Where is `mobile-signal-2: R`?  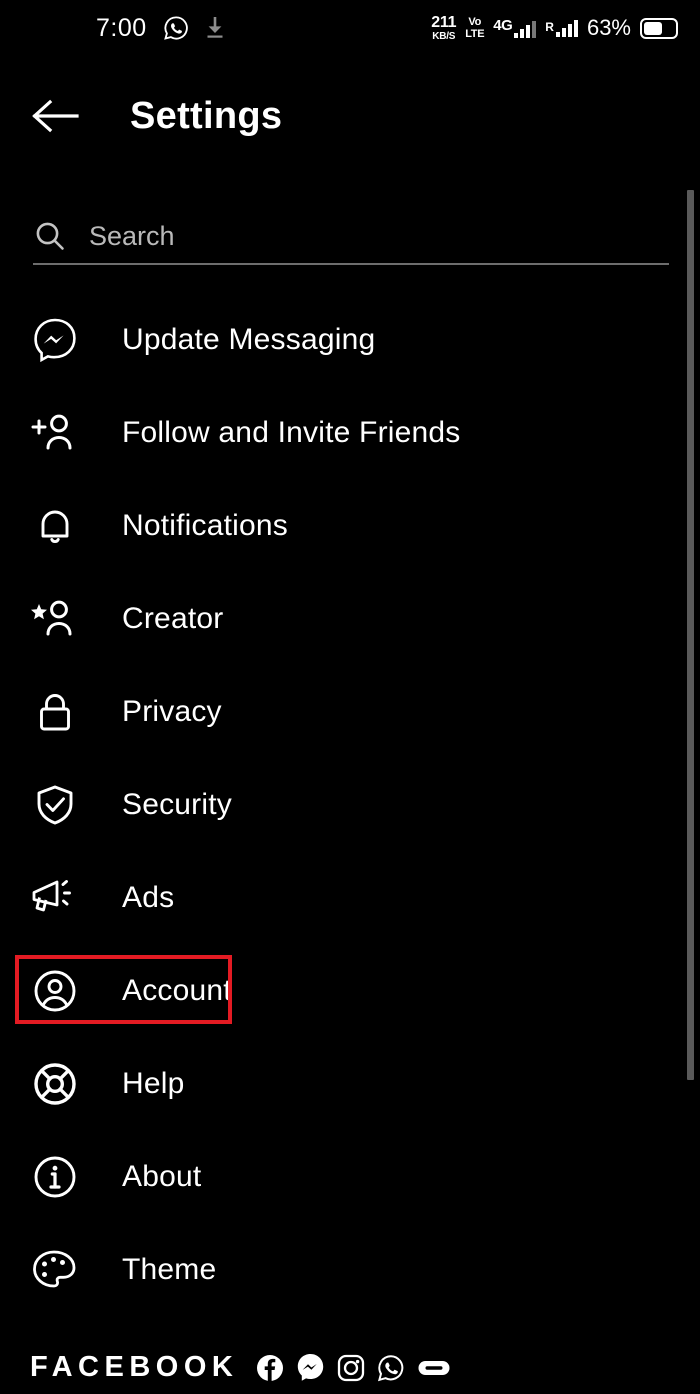 mobile-signal-2: R is located at coordinates (561, 28).